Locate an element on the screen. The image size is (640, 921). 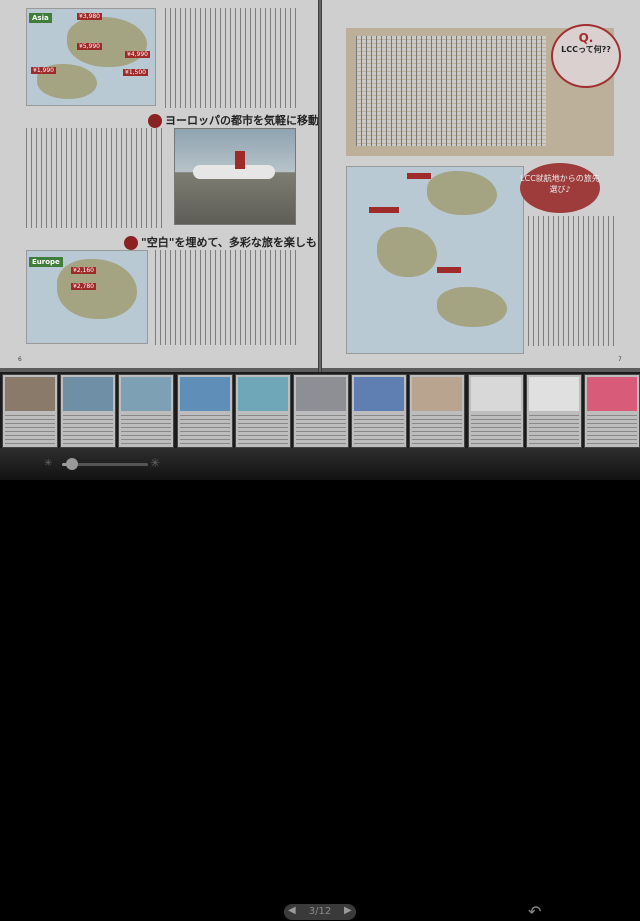
page-indicator: 3/12 is located at coordinates (320, 911).